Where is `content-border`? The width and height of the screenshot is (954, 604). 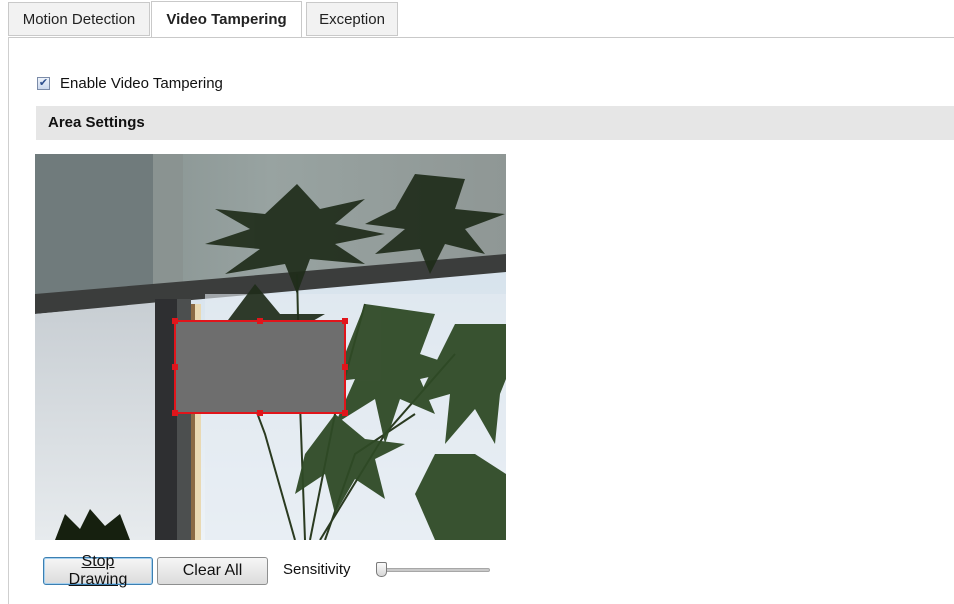
content-border is located at coordinates (8, 320).